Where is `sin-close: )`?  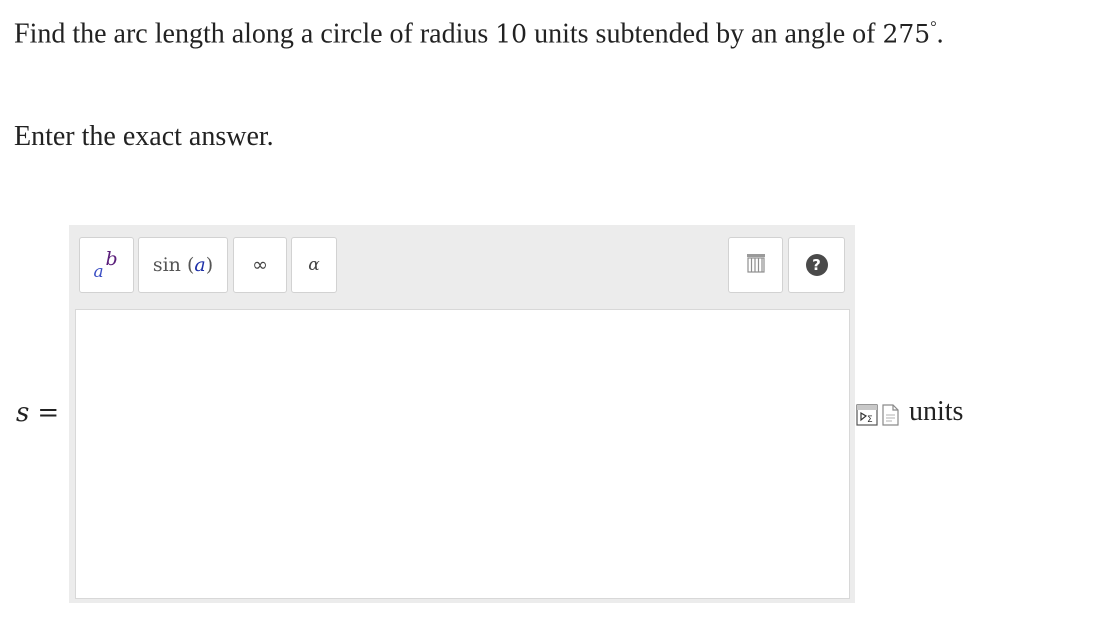
sin-close: ) is located at coordinates (209, 265).